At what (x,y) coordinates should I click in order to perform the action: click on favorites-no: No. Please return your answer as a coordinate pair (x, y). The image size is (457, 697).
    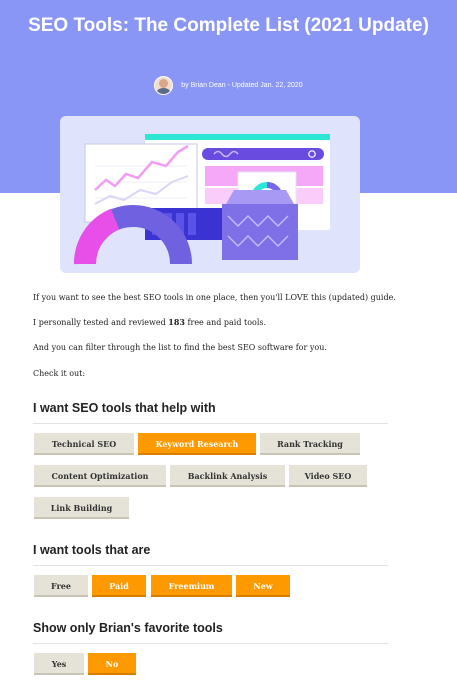
    Looking at the image, I should click on (112, 664).